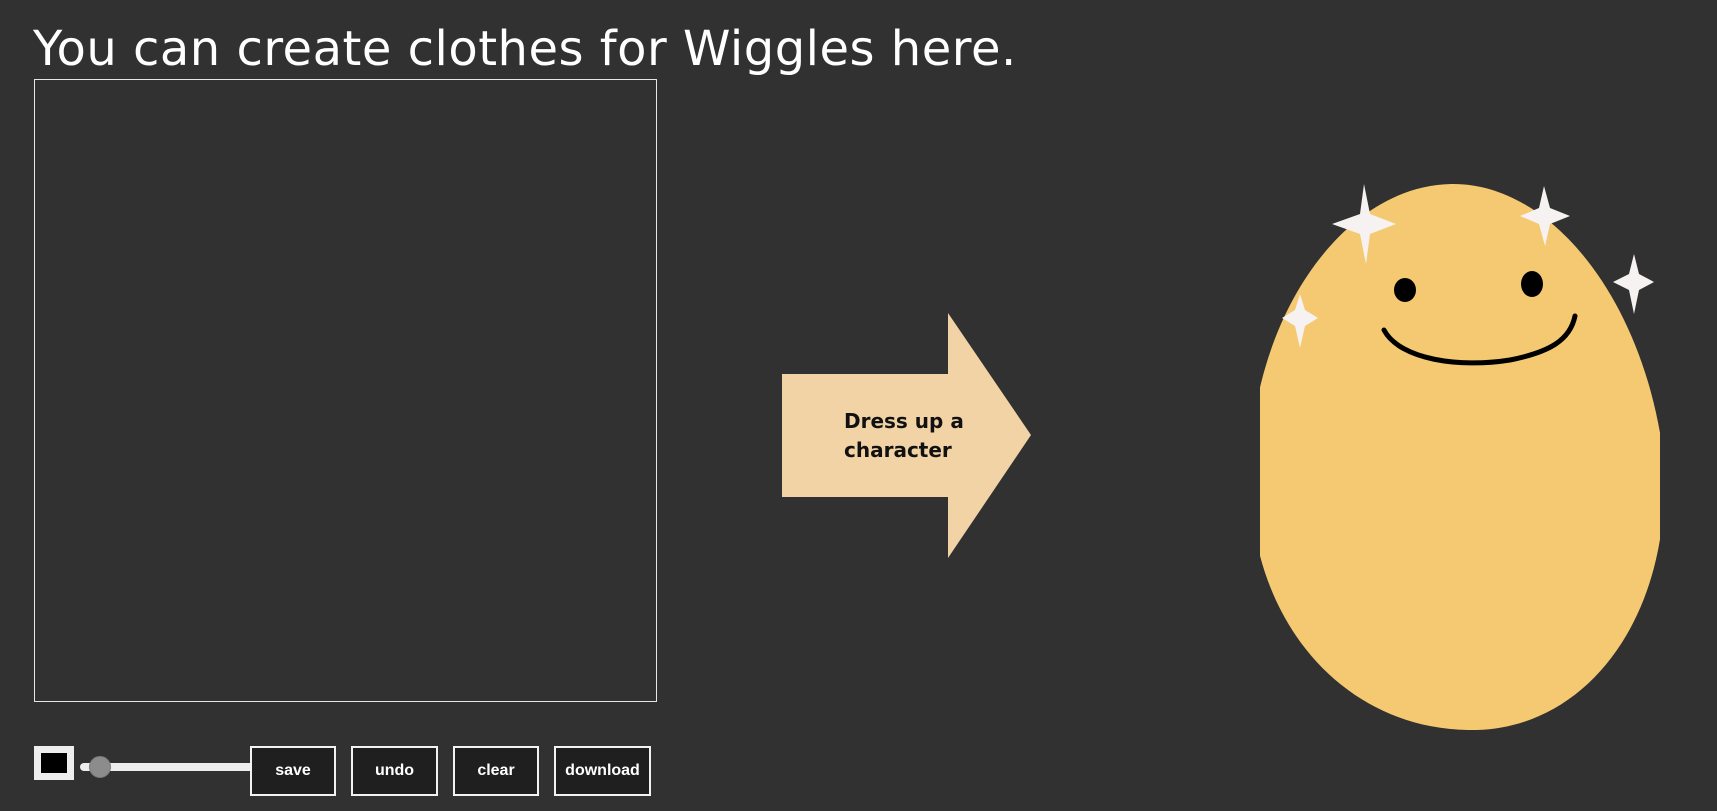 This screenshot has height=811, width=1717. I want to click on dress-up-label-line2: character, so click(898, 450).